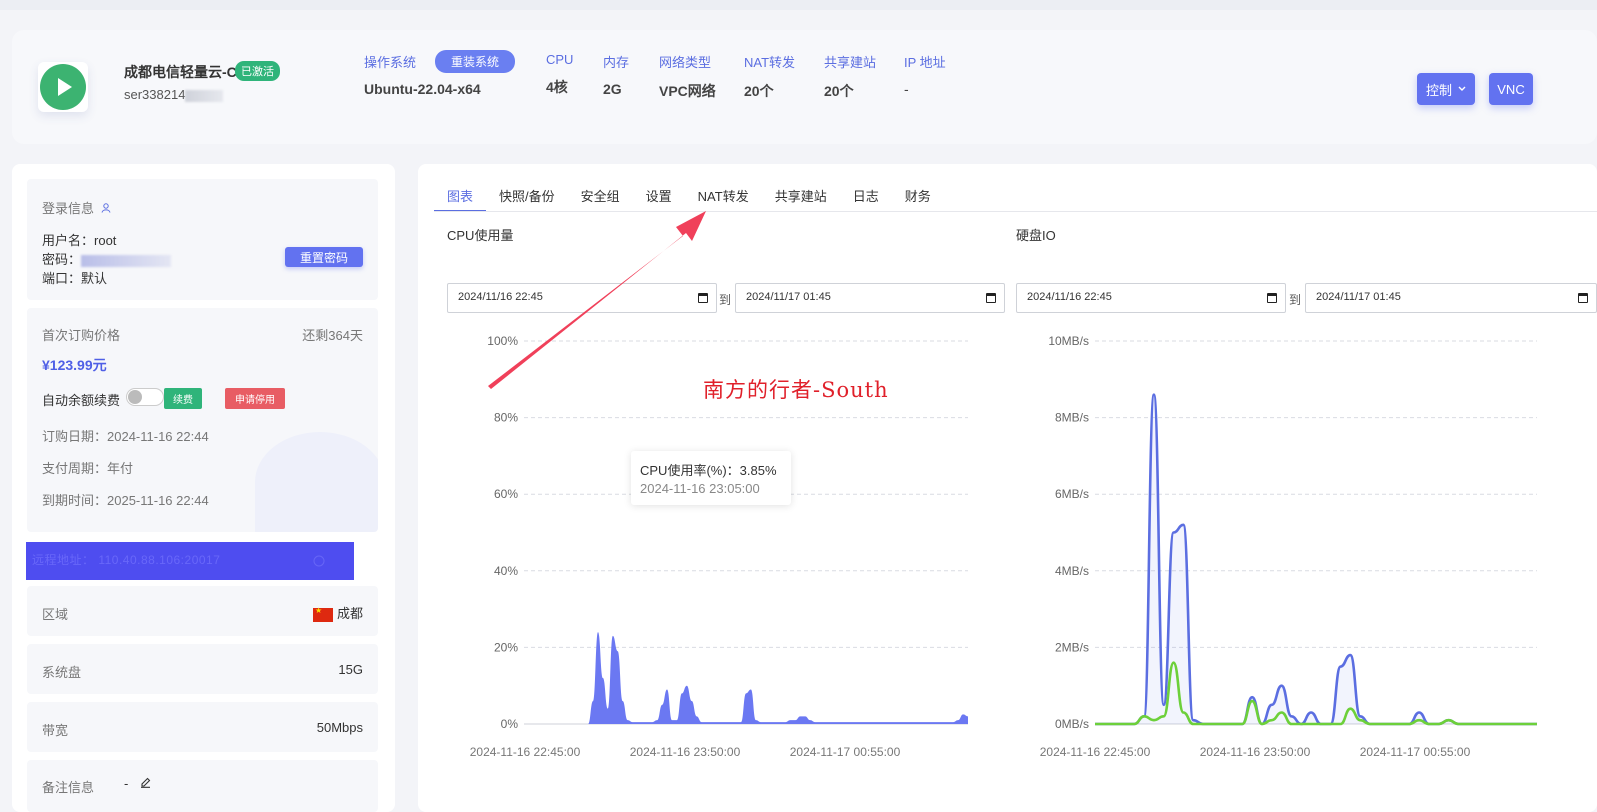 Image resolution: width=1597 pixels, height=812 pixels. What do you see at coordinates (796, 390) in the screenshot?
I see `watermark-text: 南方的行者-South` at bounding box center [796, 390].